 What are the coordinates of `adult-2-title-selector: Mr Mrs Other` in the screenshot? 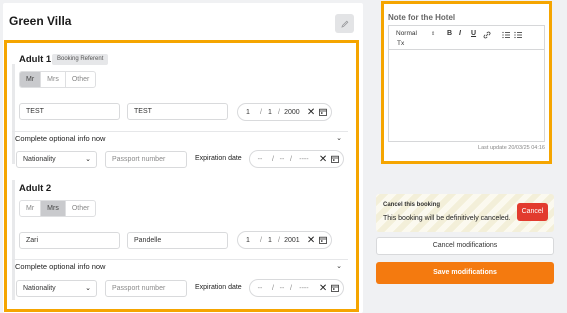 It's located at (58, 208).